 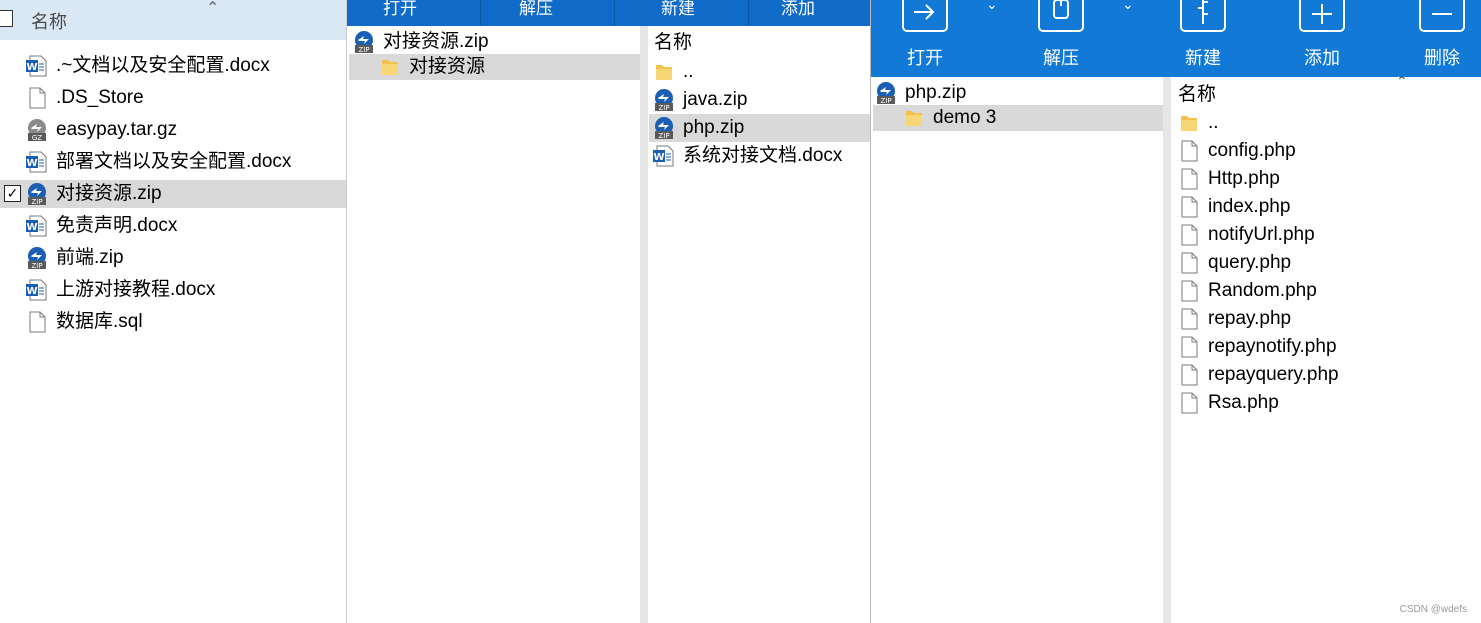 What do you see at coordinates (176, 162) in the screenshot?
I see `file-row: 部署文档以及安全配置.docx` at bounding box center [176, 162].